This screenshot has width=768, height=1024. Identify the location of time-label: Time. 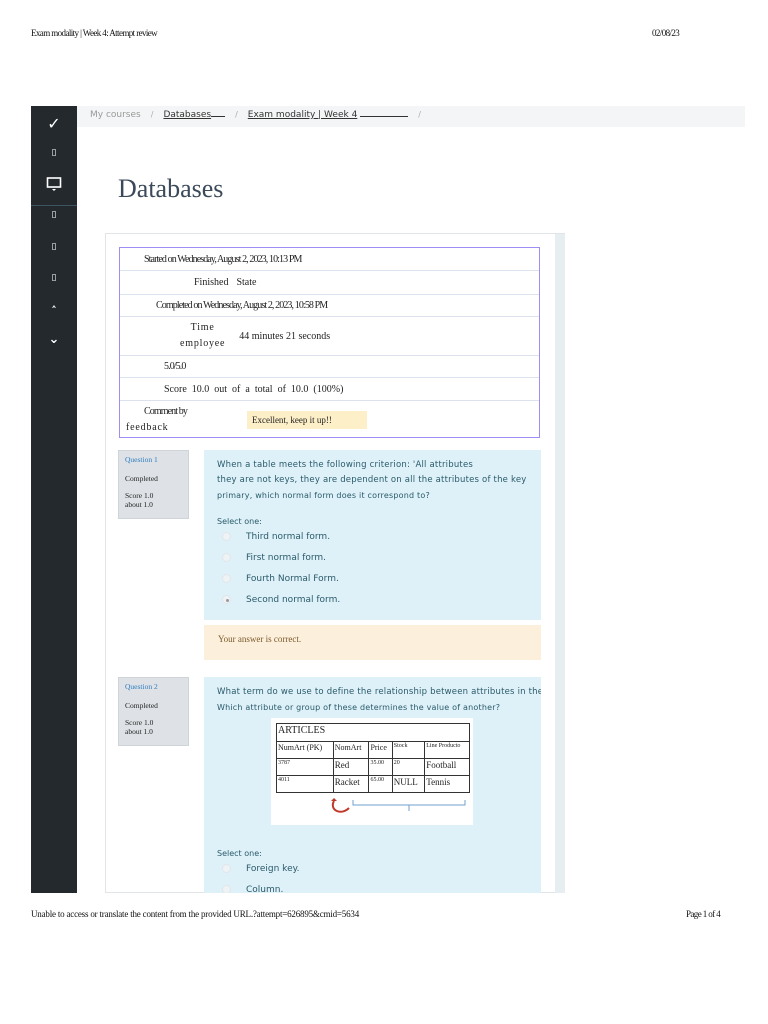
(202, 327).